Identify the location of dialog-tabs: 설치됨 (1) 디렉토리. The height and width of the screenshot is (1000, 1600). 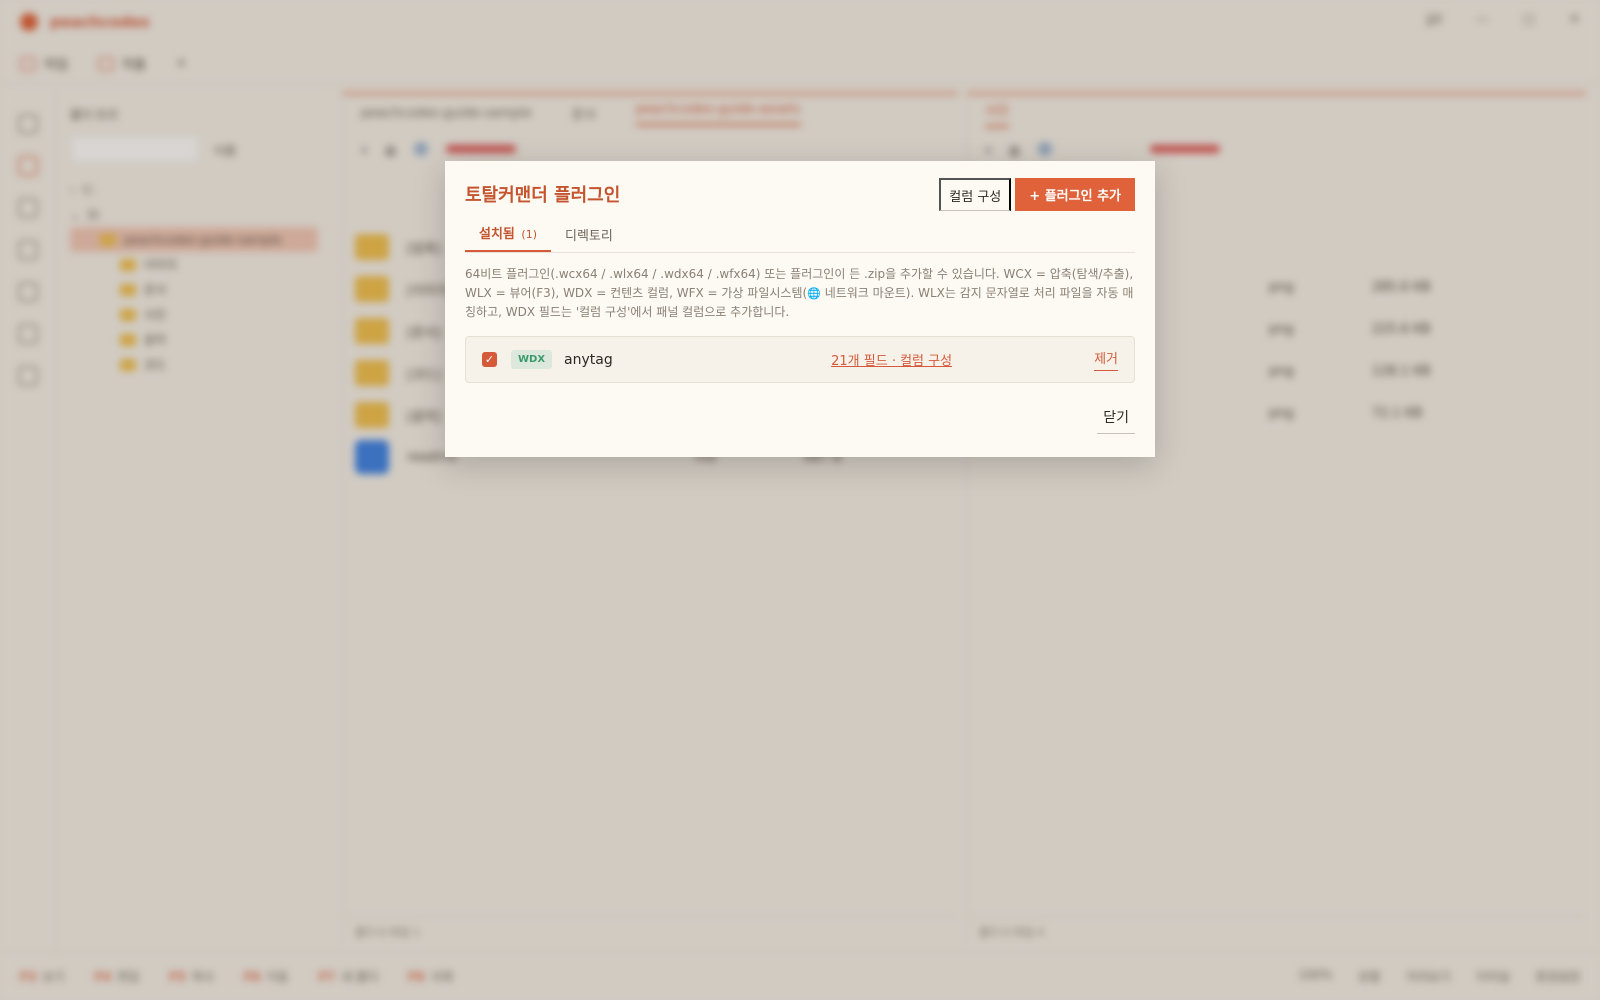
(800, 236).